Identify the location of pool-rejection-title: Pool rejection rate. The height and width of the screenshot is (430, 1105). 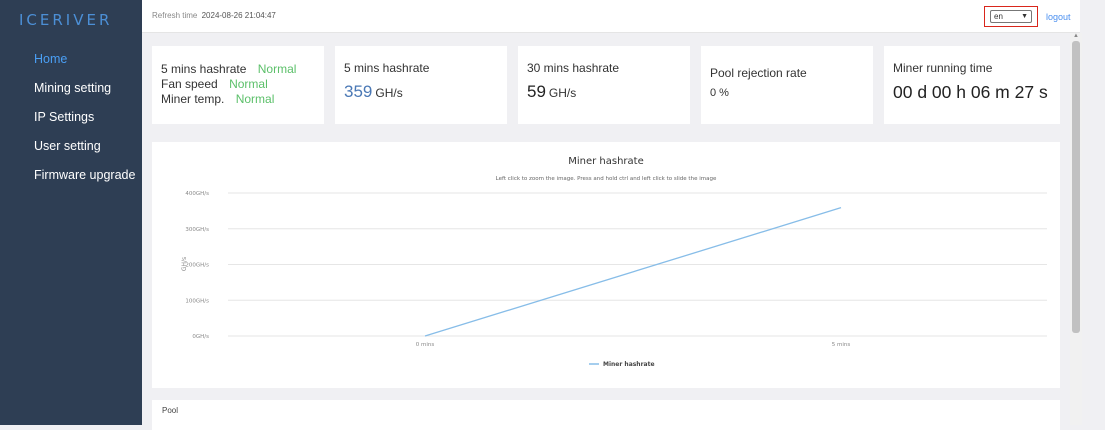
(758, 73).